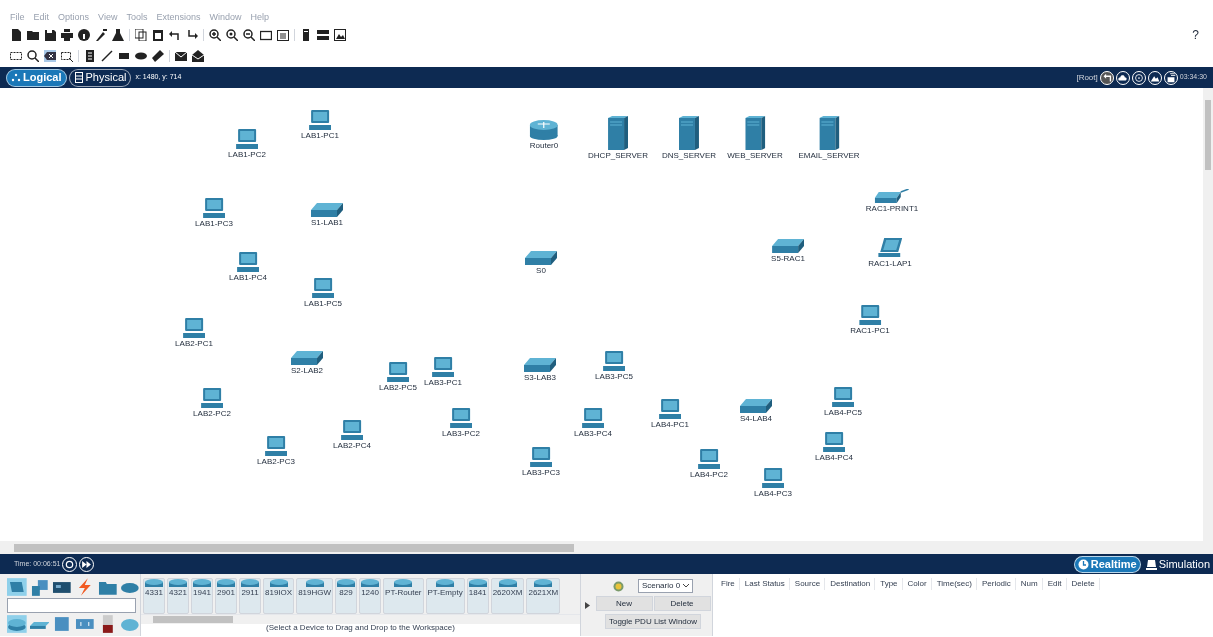 The height and width of the screenshot is (637, 1213). I want to click on router-model: 2620XM, so click(507, 596).